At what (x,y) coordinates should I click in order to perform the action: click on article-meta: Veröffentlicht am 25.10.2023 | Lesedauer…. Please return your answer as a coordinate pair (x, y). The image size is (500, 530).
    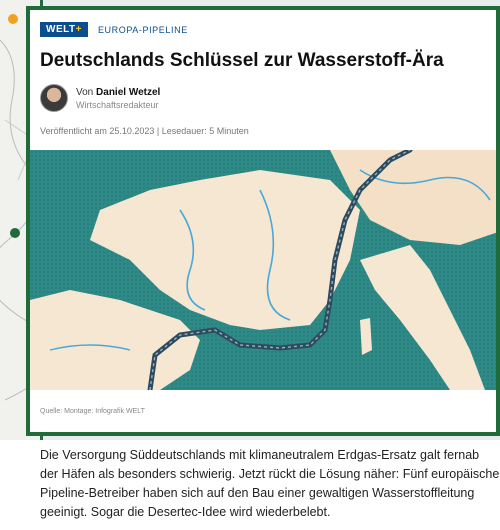
    Looking at the image, I should click on (144, 131).